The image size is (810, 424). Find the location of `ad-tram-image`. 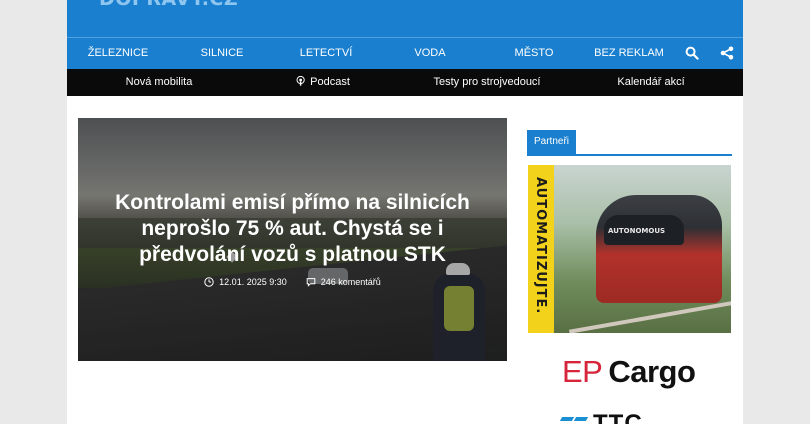

ad-tram-image is located at coordinates (659, 249).